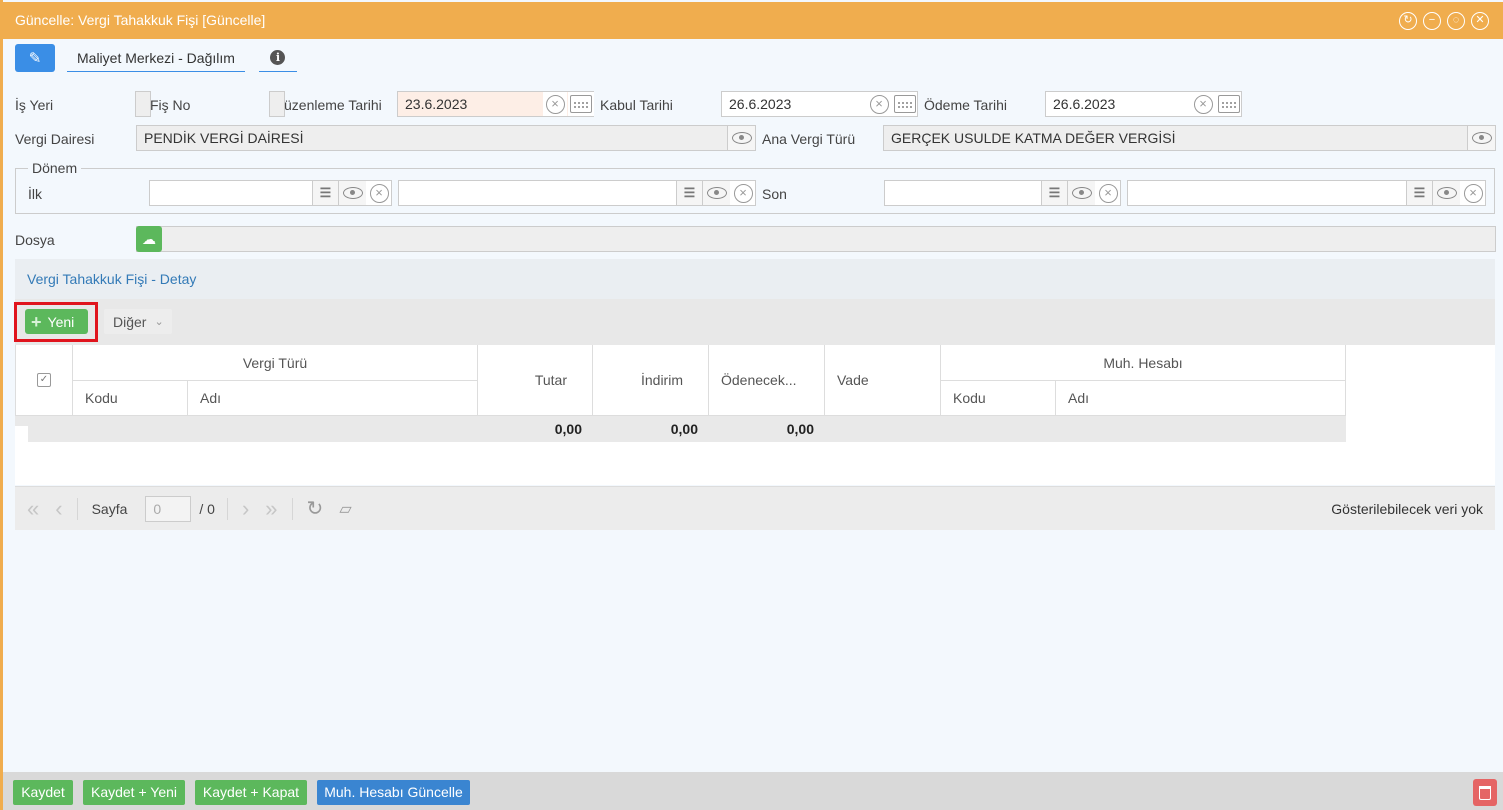 The image size is (1503, 810). I want to click on next-page-icon: ›, so click(245, 509).